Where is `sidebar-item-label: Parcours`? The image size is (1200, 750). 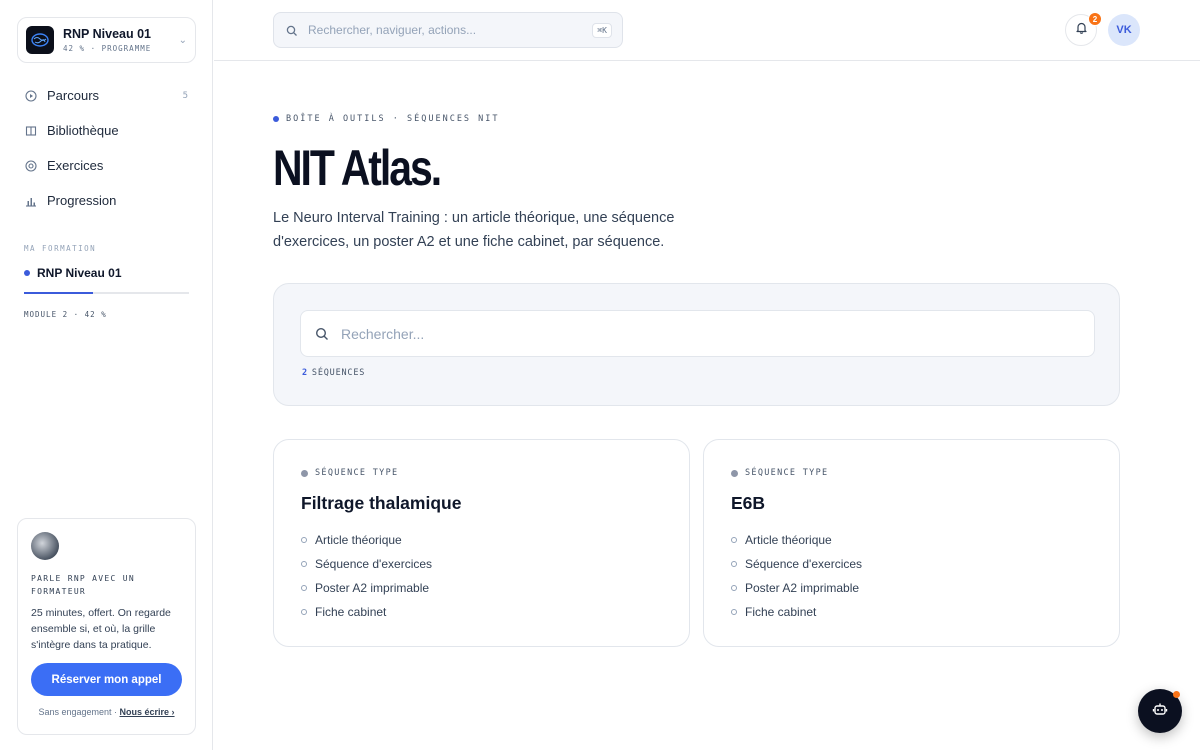 sidebar-item-label: Parcours is located at coordinates (73, 95).